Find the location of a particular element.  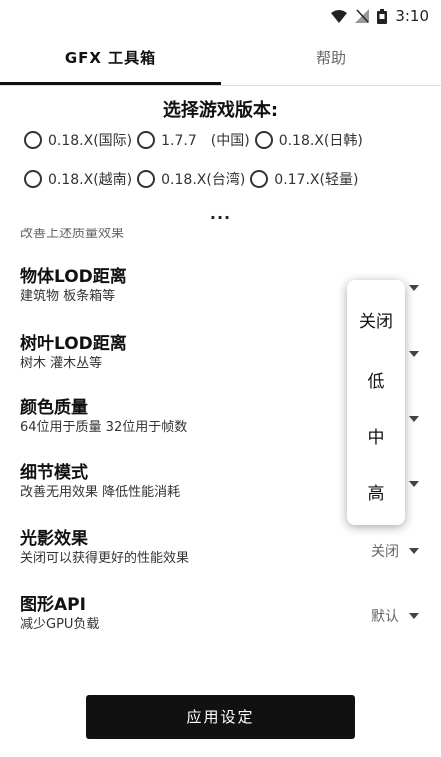

setting-title: 光影效果 is located at coordinates (54, 539).